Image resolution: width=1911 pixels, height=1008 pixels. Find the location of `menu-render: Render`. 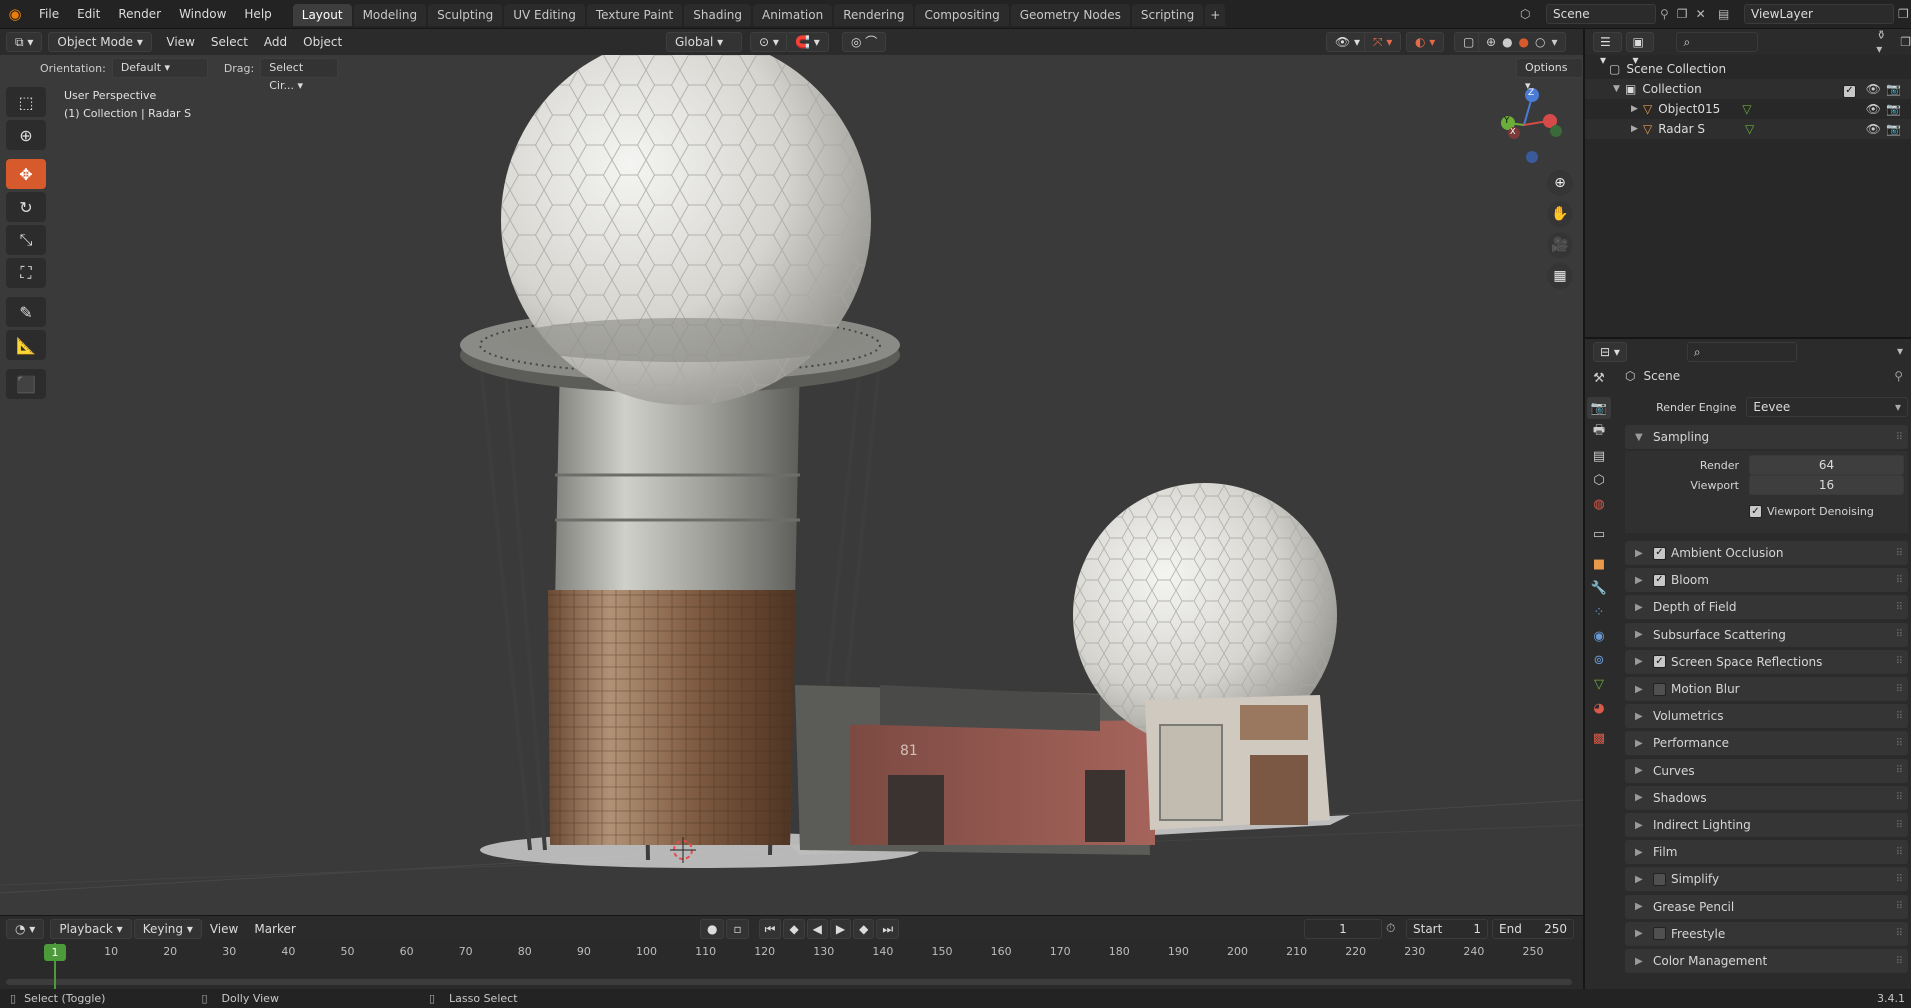

menu-render: Render is located at coordinates (139, 14).